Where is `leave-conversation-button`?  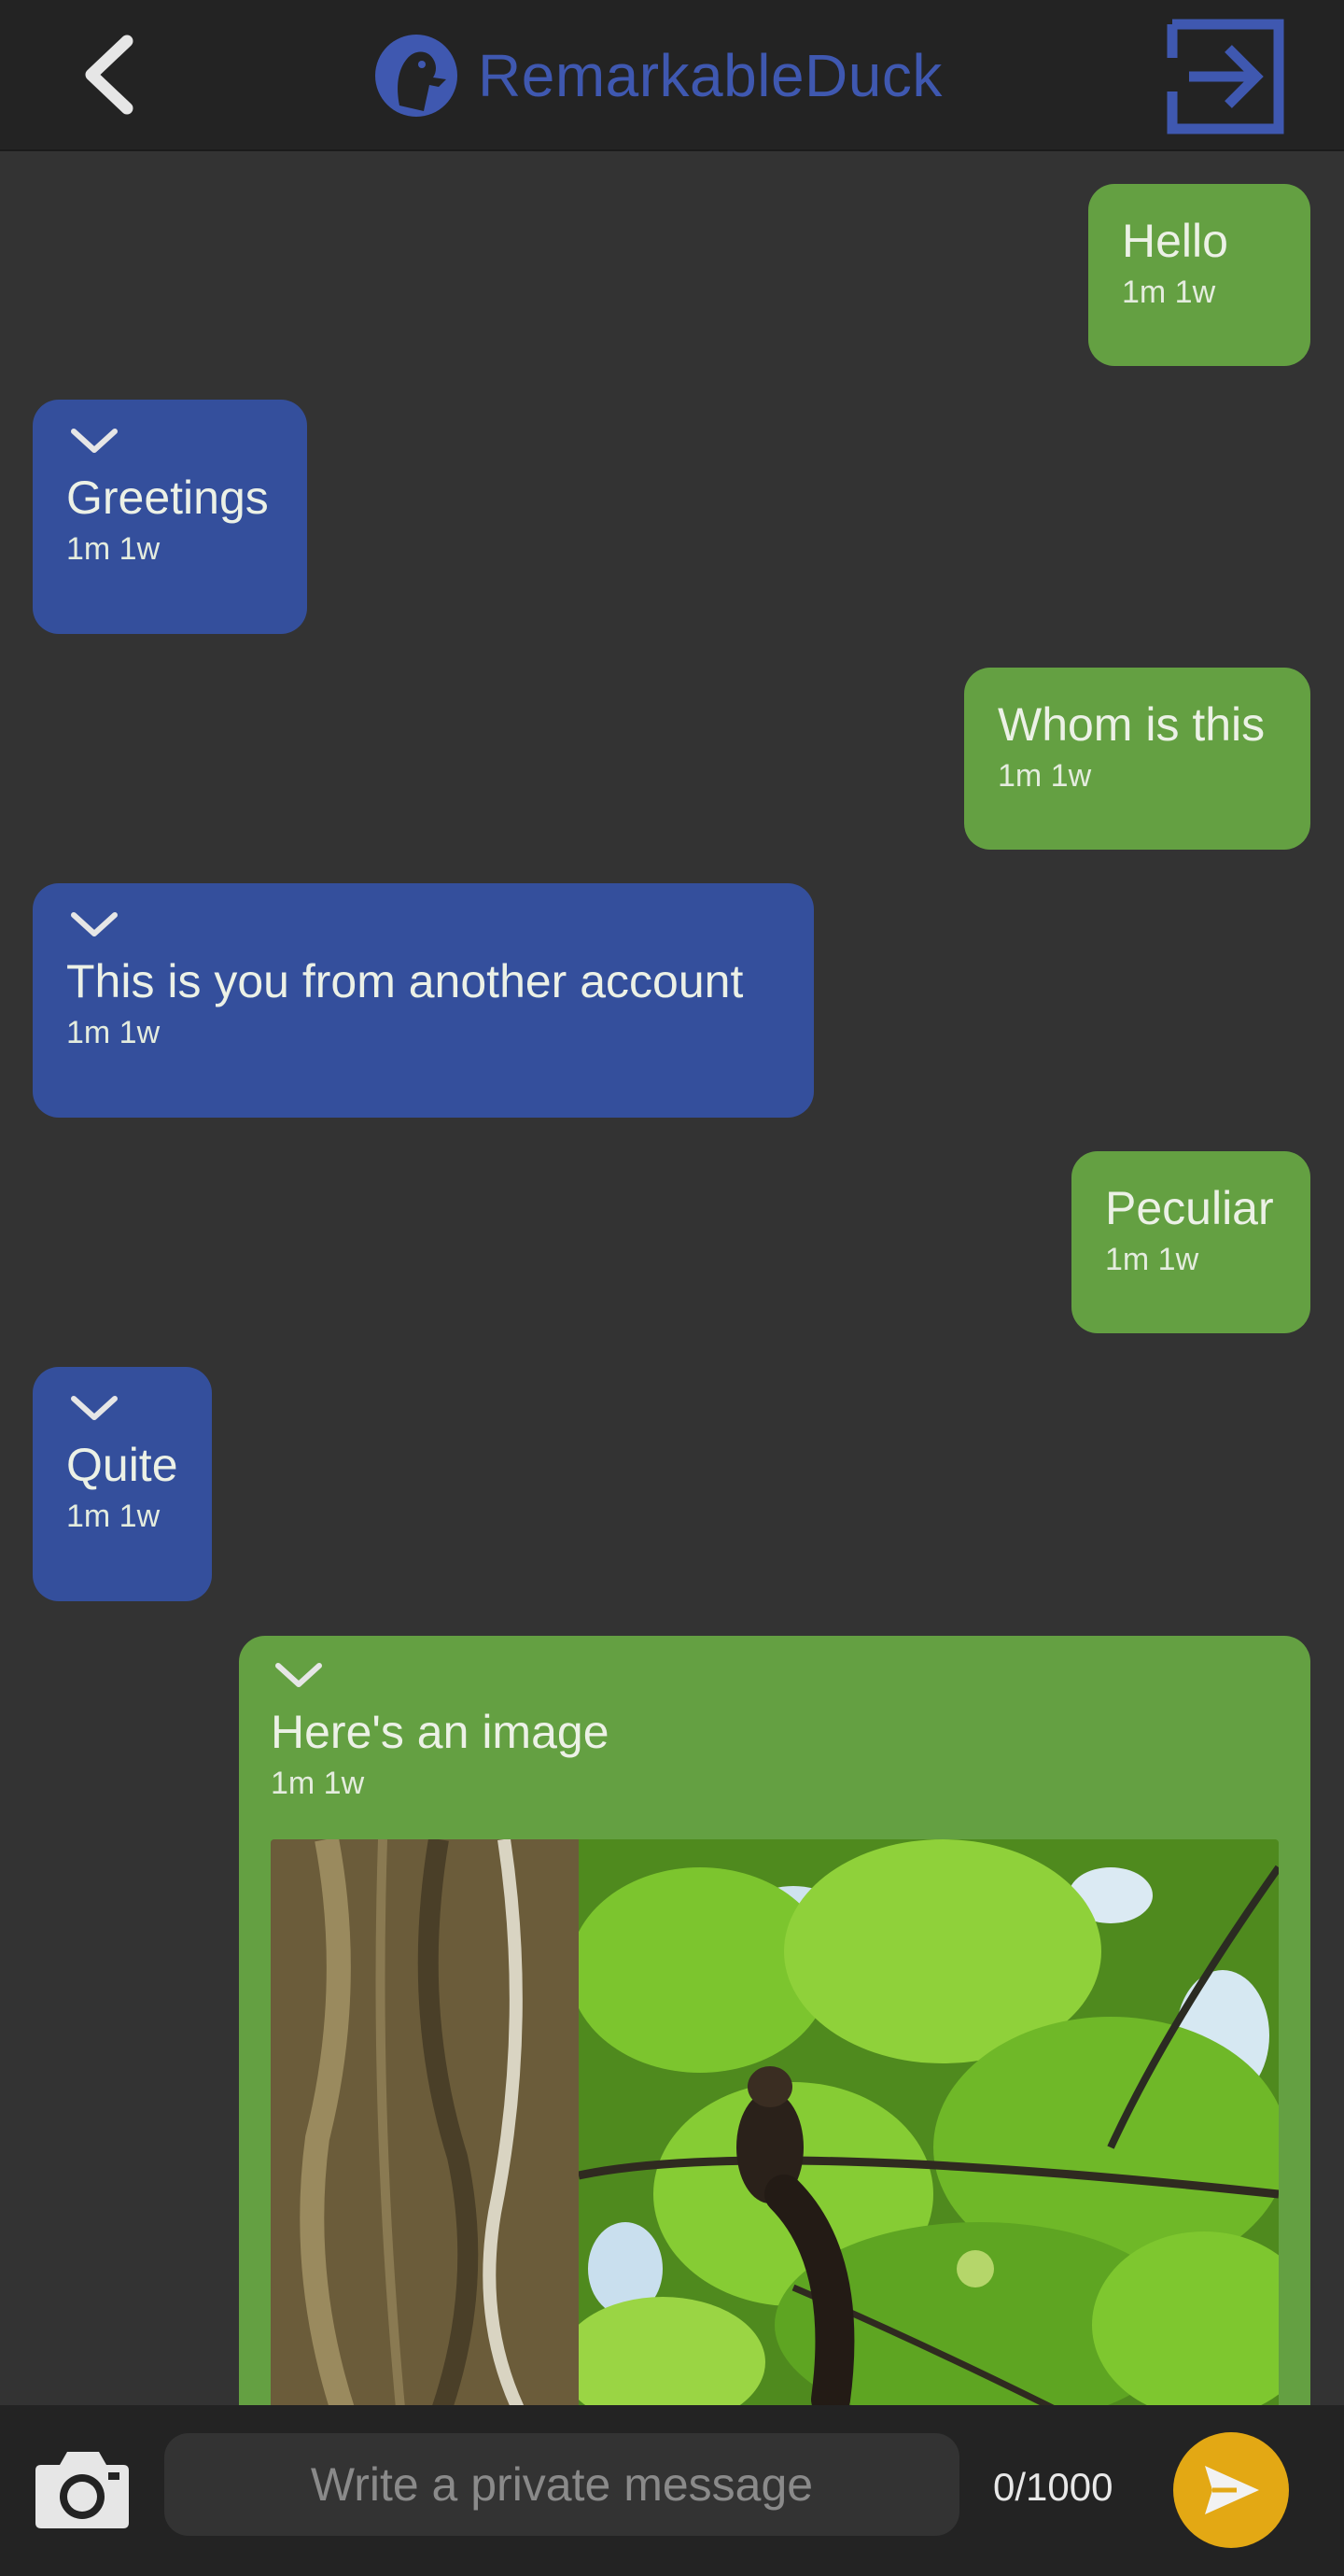
leave-conversation-button is located at coordinates (1226, 77).